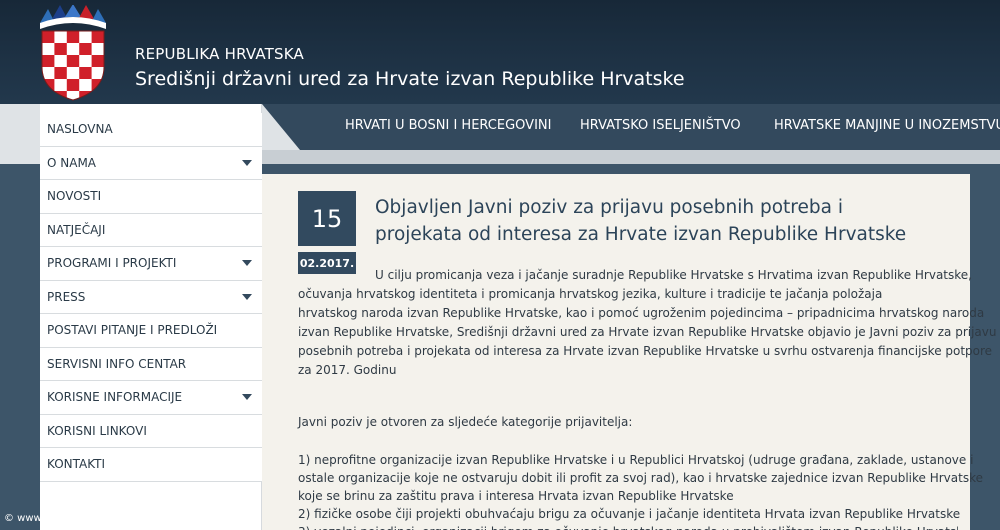 The width and height of the screenshot is (1000, 530). What do you see at coordinates (72, 162) in the screenshot?
I see `sidebar-item-label: O NAMA` at bounding box center [72, 162].